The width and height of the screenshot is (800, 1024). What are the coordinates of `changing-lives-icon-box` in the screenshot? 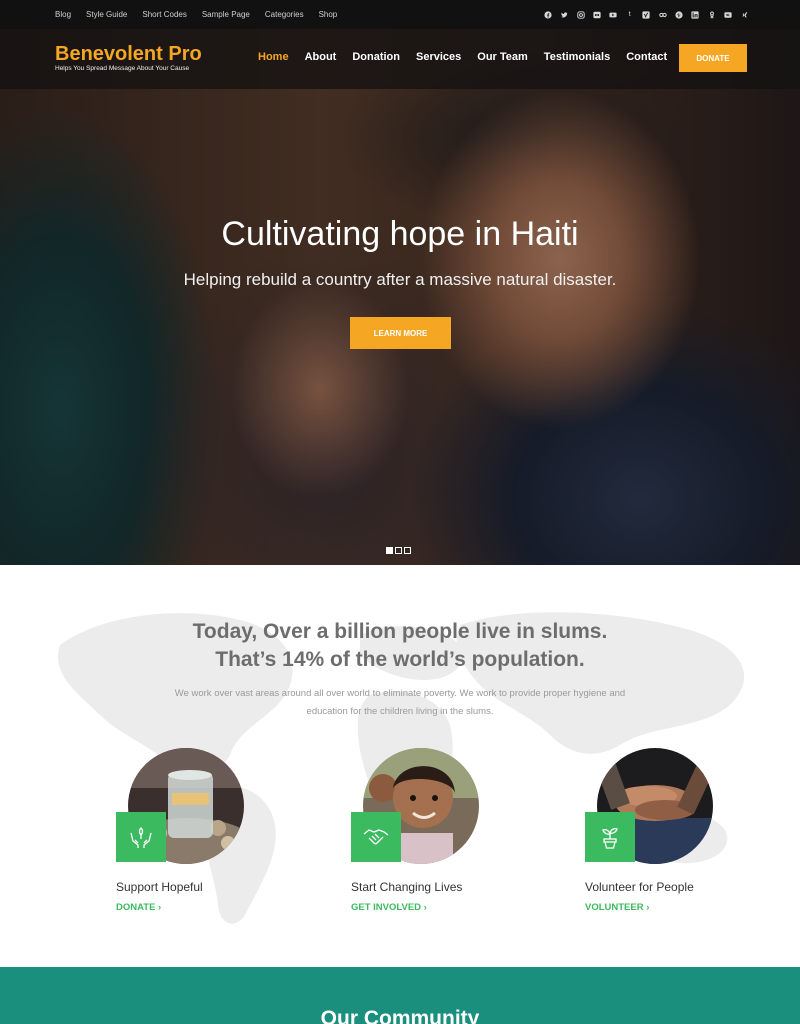 It's located at (376, 837).